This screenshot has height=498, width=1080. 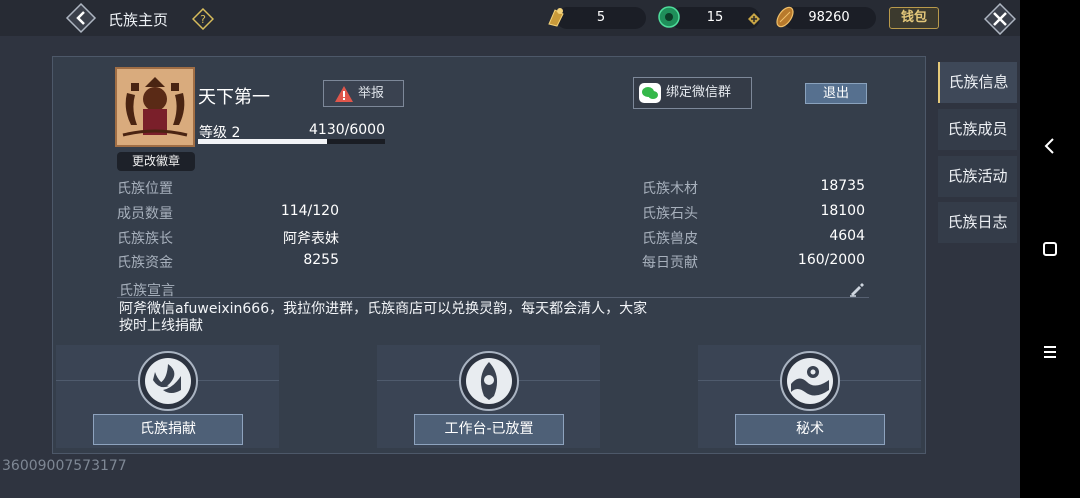 What do you see at coordinates (311, 239) in the screenshot?
I see `stat-value-leader: 阿斧表妹` at bounding box center [311, 239].